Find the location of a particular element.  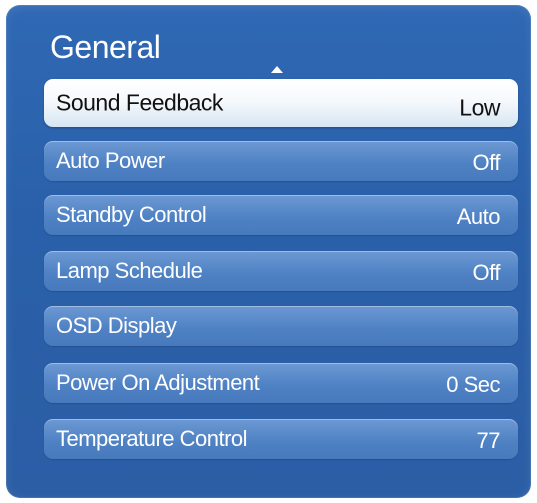

menu-item-auto-power: Auto Power Off is located at coordinates (281, 161).